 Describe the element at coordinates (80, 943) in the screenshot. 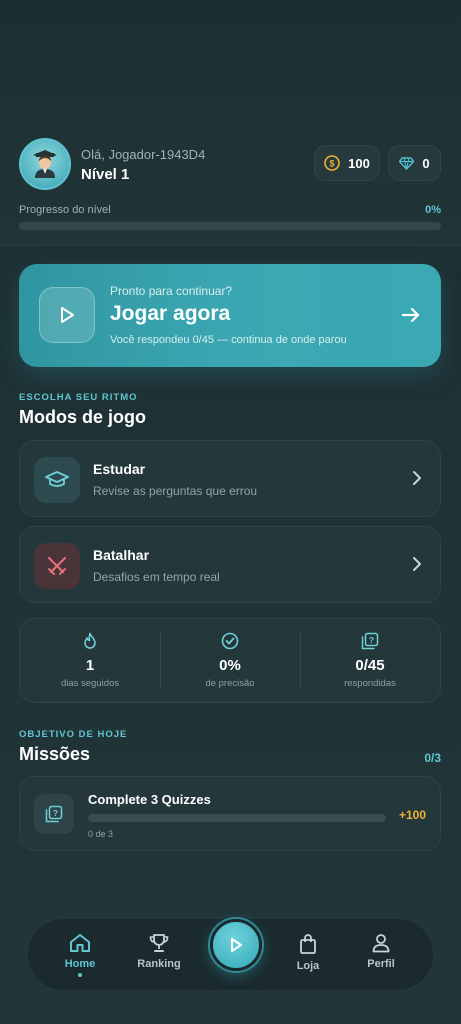

I see `home-icon` at that location.